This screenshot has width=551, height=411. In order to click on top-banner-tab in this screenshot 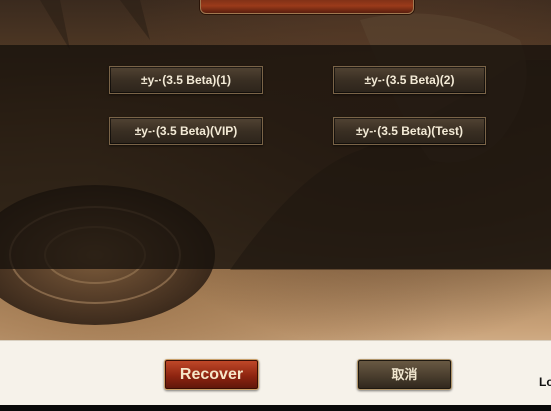, I will do `click(307, 7)`.